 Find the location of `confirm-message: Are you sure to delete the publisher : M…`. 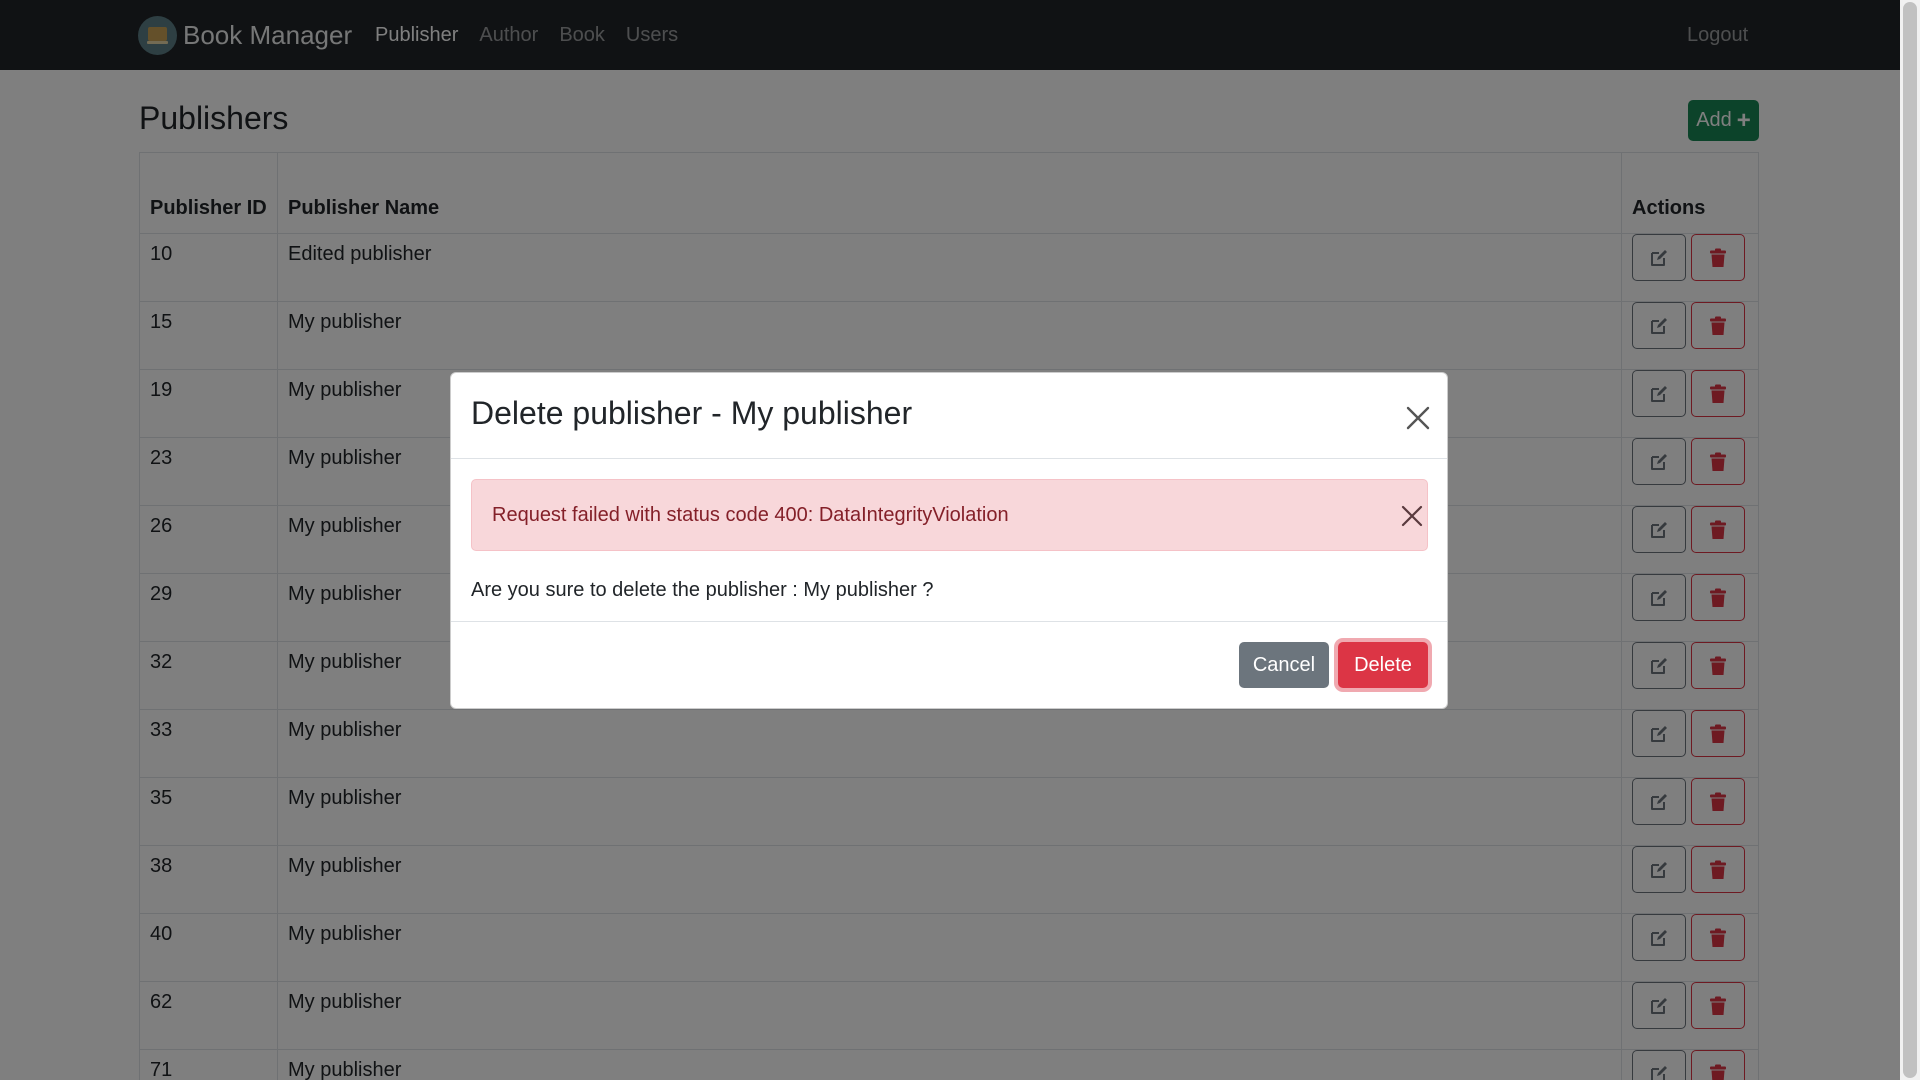

confirm-message: Are you sure to delete the publisher : M… is located at coordinates (702, 590).